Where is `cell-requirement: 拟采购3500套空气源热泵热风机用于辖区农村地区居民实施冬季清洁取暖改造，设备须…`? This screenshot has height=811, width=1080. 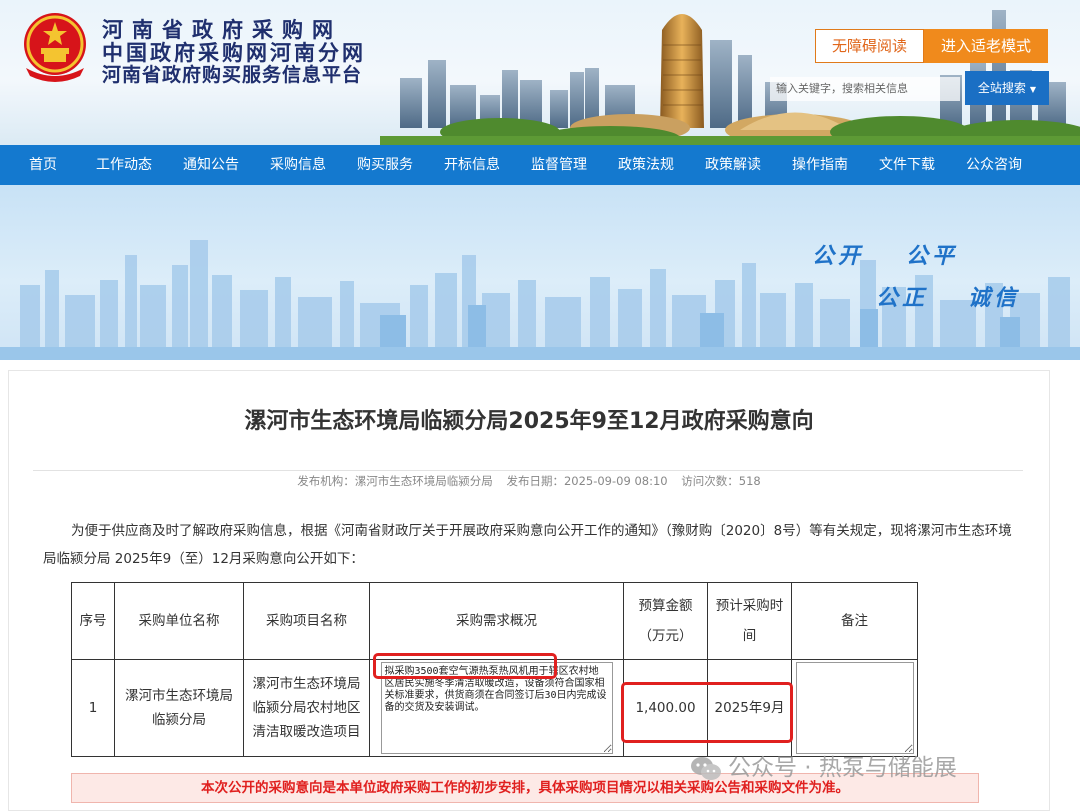
cell-requirement: 拟采购3500套空气源热泵热风机用于辖区农村地区居民实施冬季清洁取暖改造，设备须… is located at coordinates (496, 708).